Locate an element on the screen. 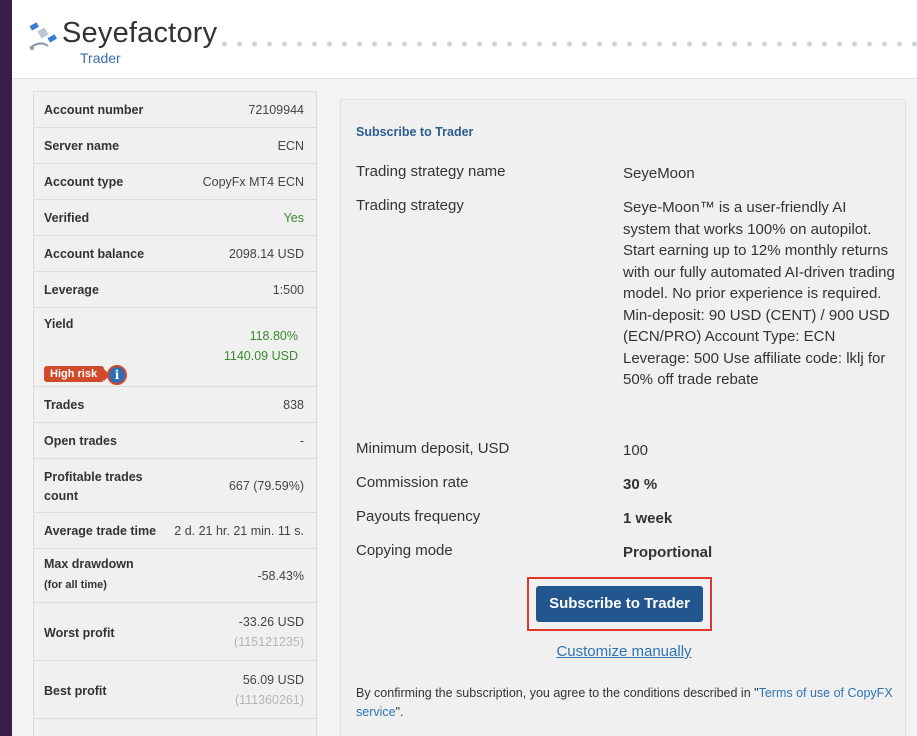  satellite-icon is located at coordinates (43, 36).